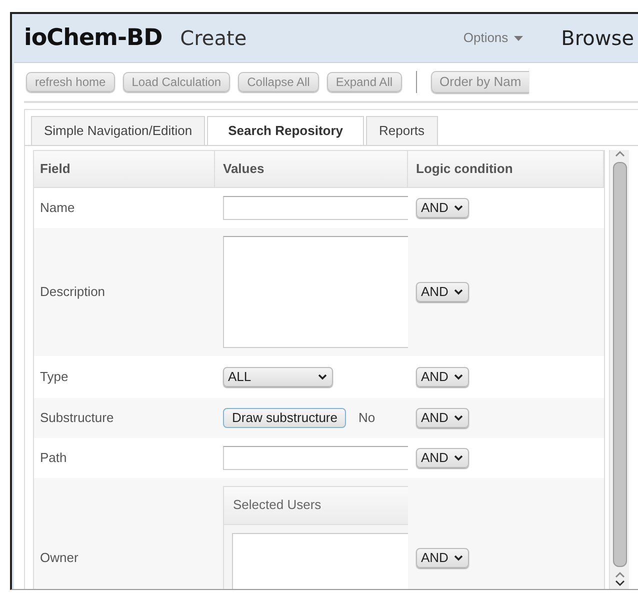  I want to click on scroll-up-icon, so click(619, 154).